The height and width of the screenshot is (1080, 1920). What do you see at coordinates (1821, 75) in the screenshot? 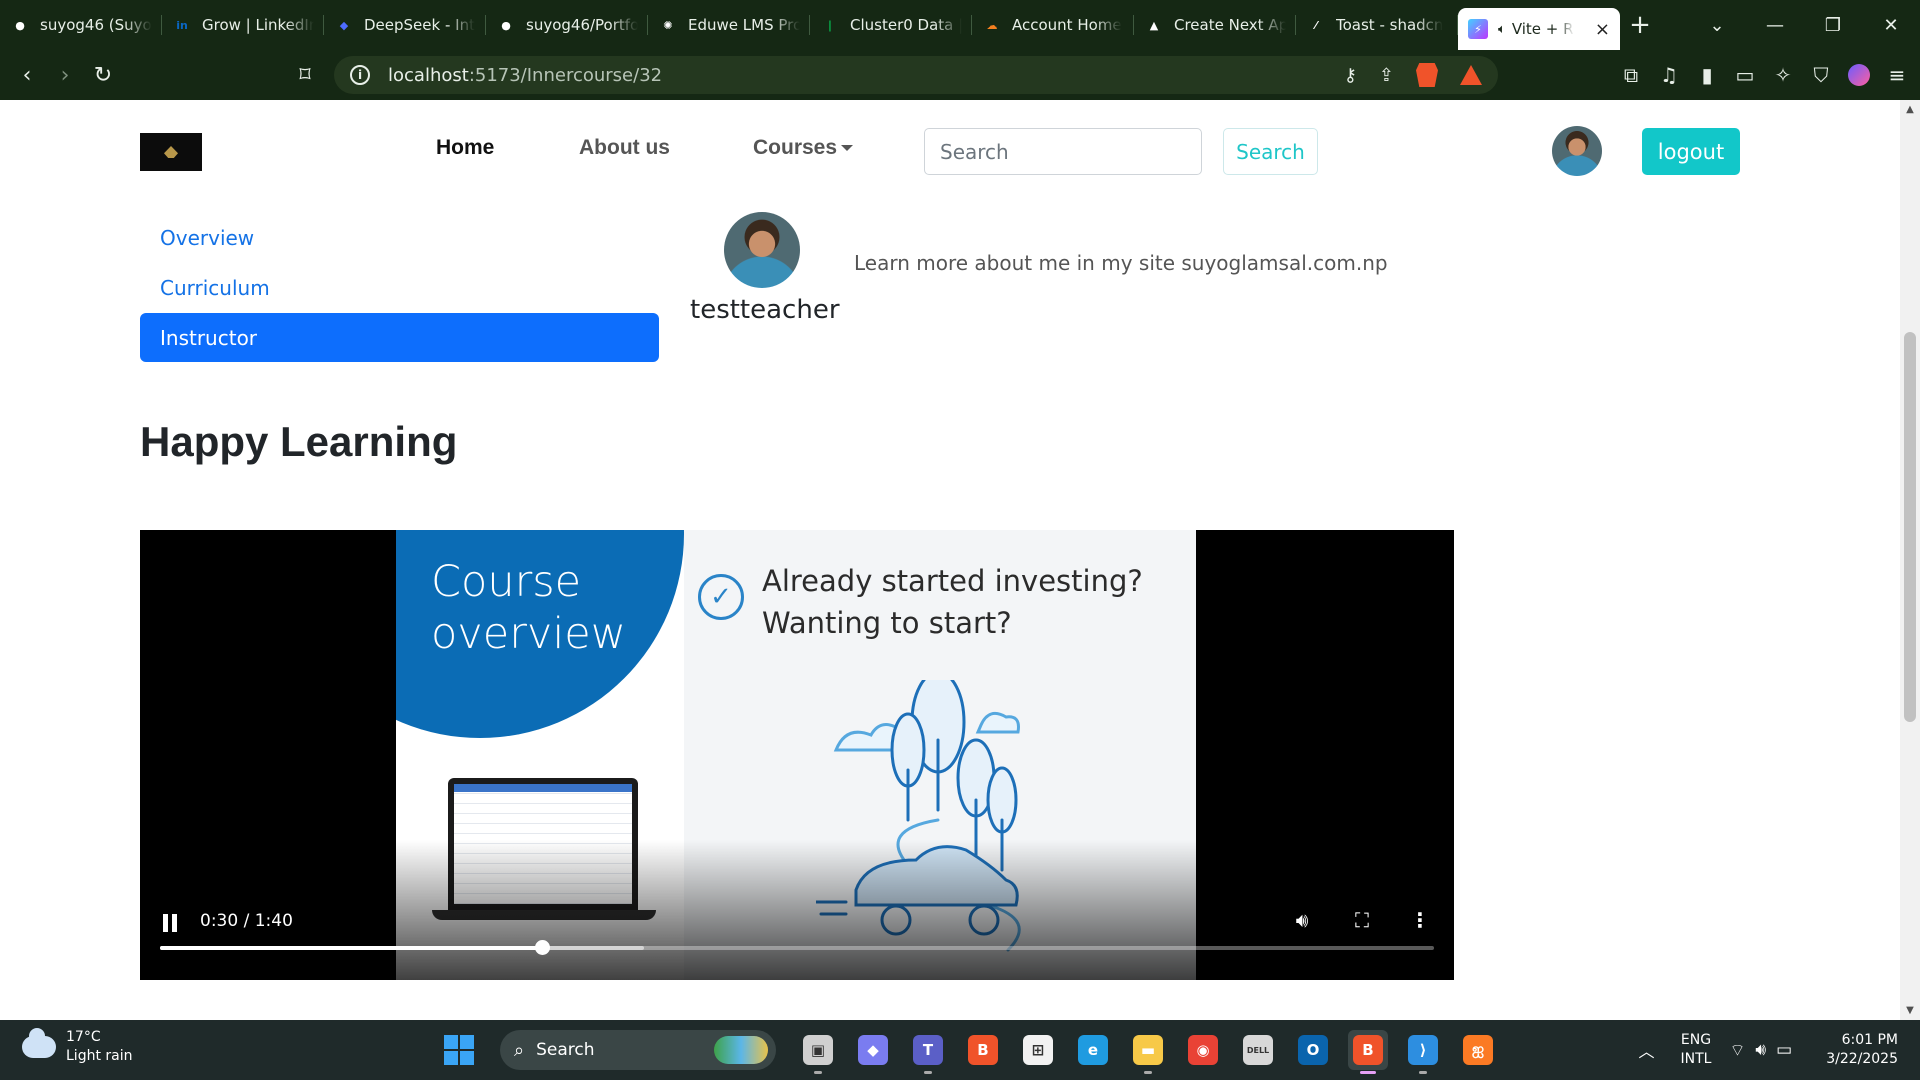
I see `vpn-shield-icon: ⛉` at bounding box center [1821, 75].